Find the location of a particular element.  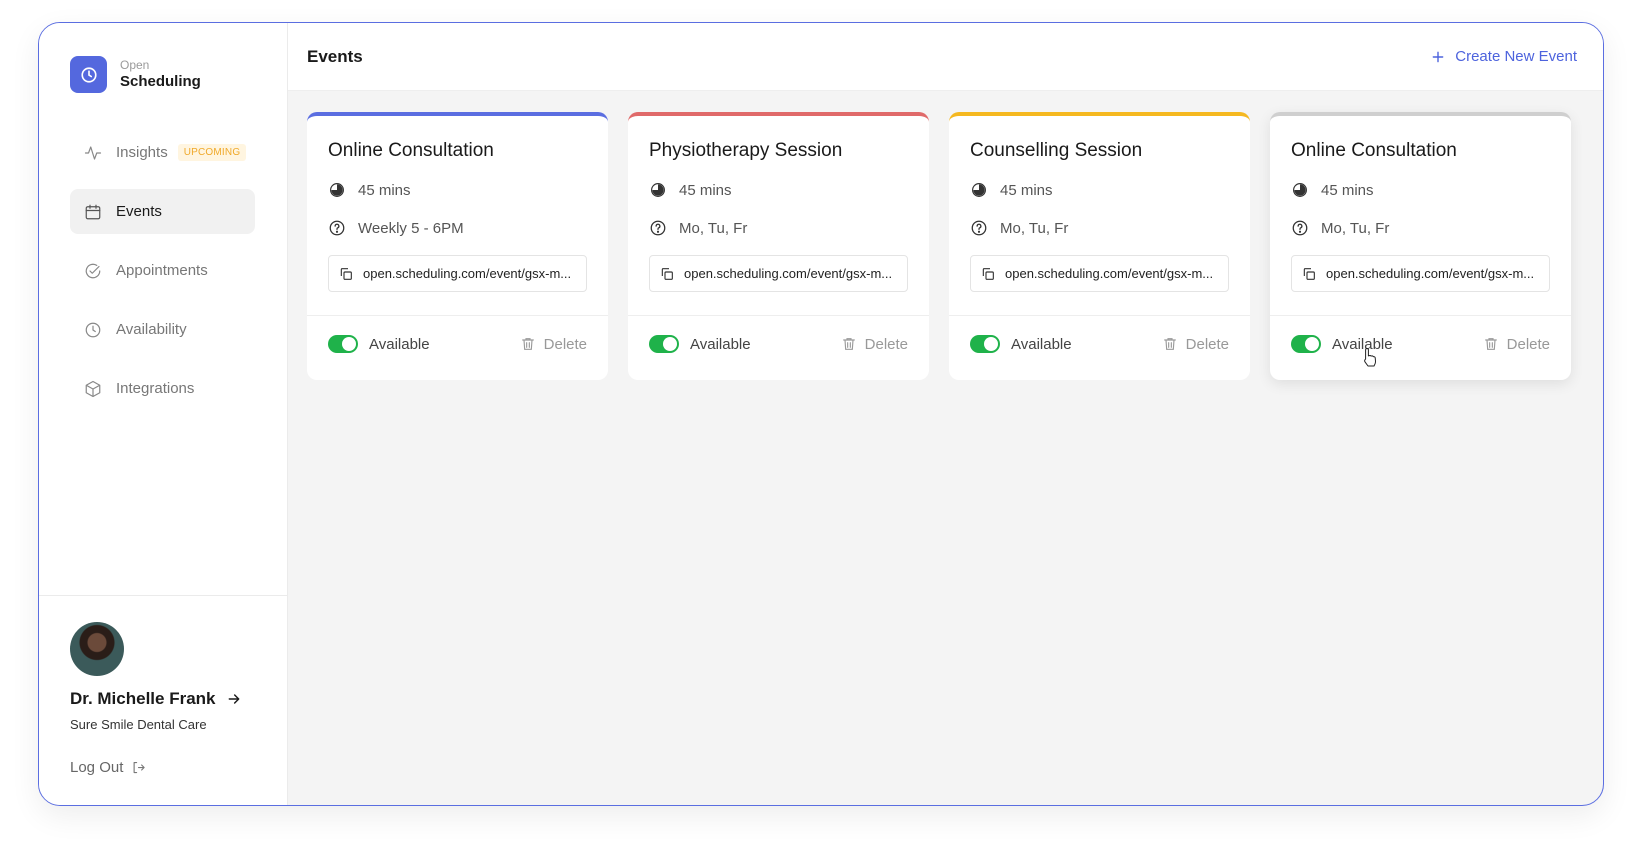

event-schedule-text: Weekly 5 - 6PM is located at coordinates (411, 228).